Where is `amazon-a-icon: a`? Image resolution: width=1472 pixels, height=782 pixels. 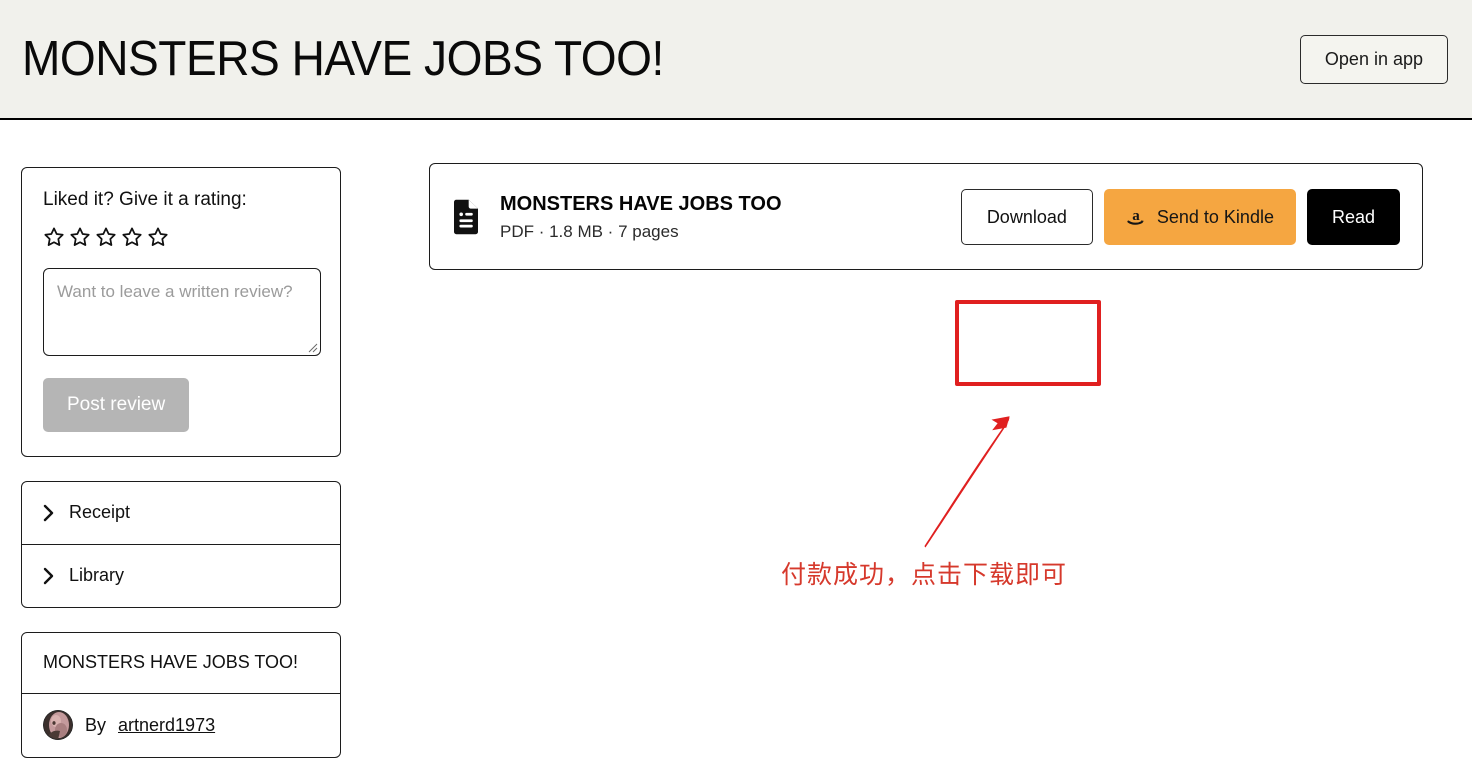
amazon-a-icon: a is located at coordinates (1135, 216).